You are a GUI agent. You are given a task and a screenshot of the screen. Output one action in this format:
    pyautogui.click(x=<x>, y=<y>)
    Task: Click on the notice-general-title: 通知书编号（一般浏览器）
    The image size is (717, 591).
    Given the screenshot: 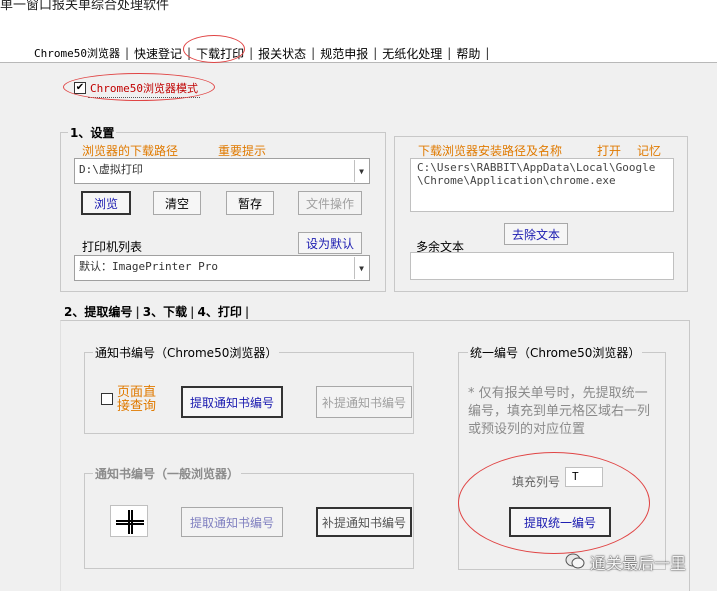 What is the action you would take?
    pyautogui.click(x=167, y=473)
    